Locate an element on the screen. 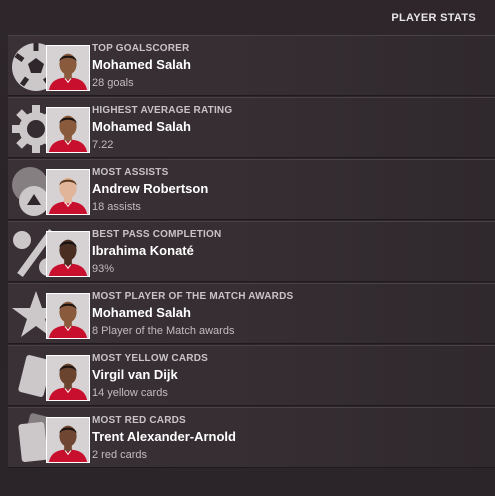 The image size is (495, 496). stat-category: MOST YELLOW CARDS is located at coordinates (150, 358).